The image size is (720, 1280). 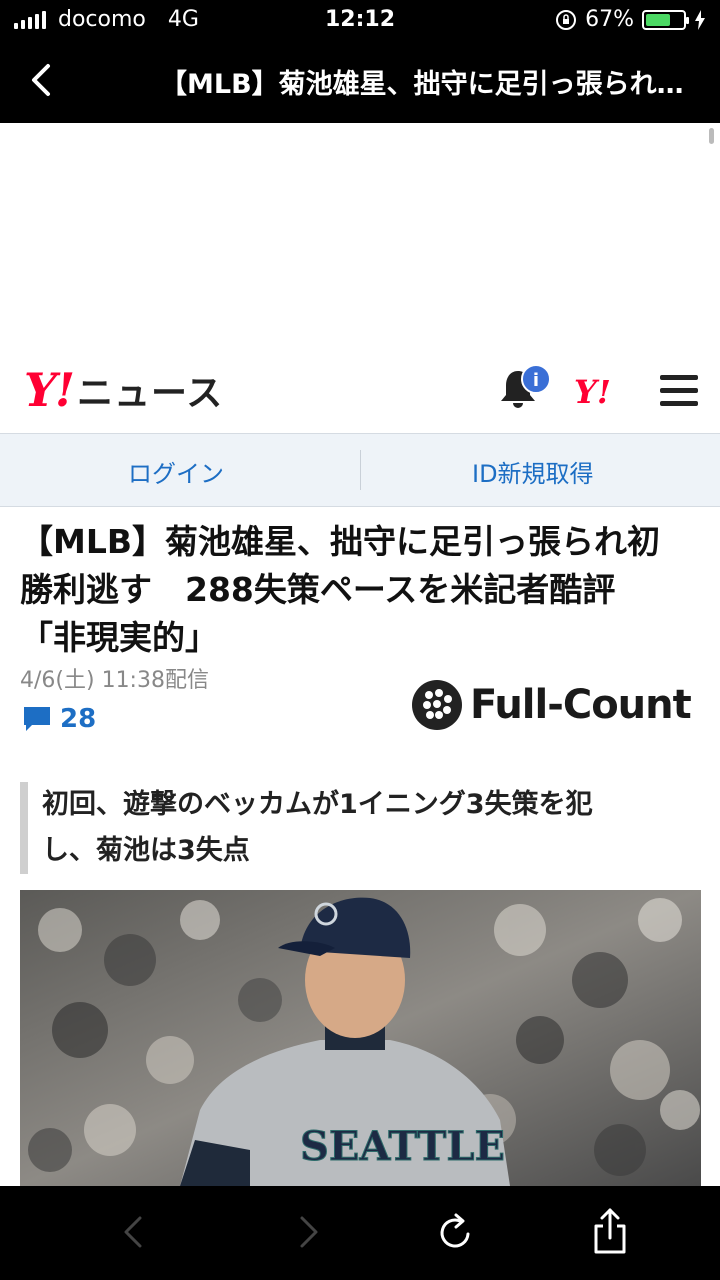 I want to click on yahoo-news-header: Y! ニュース i Y!, so click(x=360, y=389).